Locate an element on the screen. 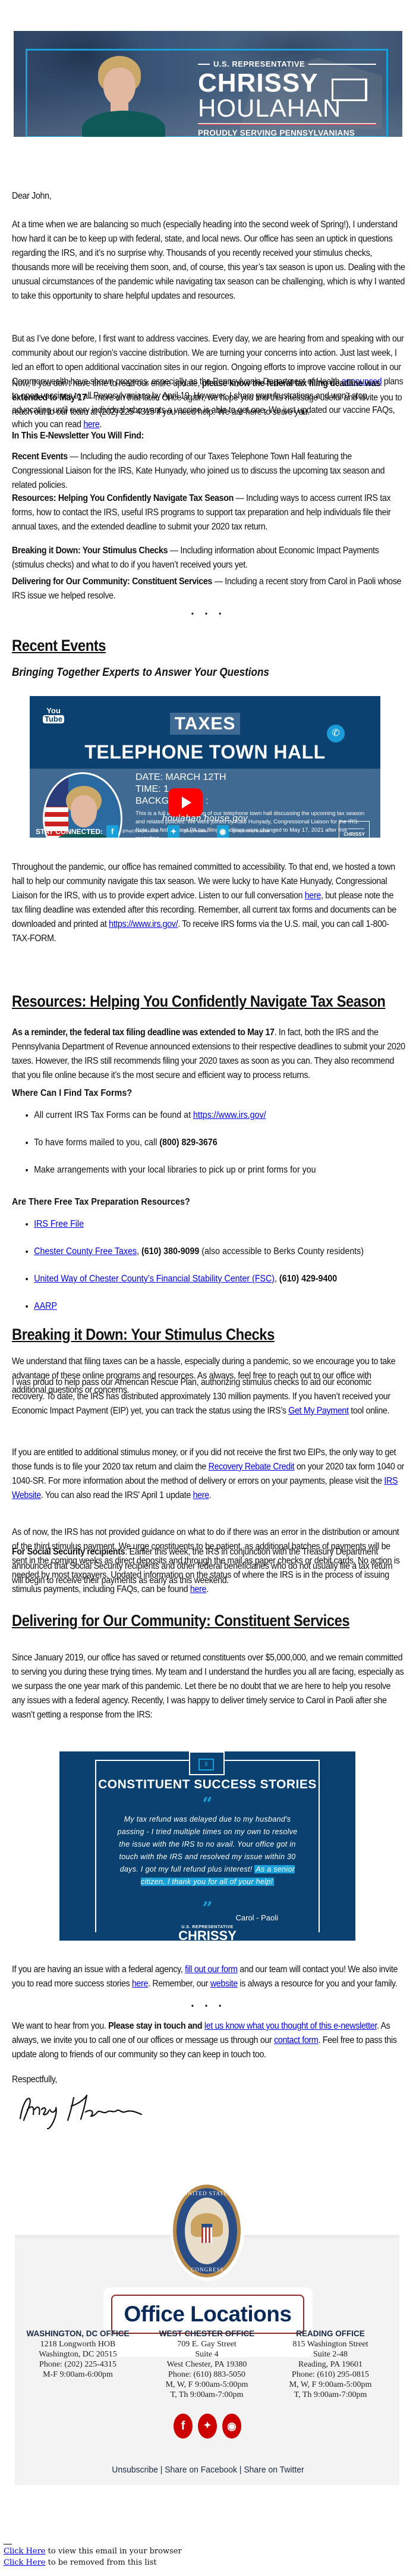  story-title: CONSTITUENT SUCCESS STORIES is located at coordinates (208, 1784).